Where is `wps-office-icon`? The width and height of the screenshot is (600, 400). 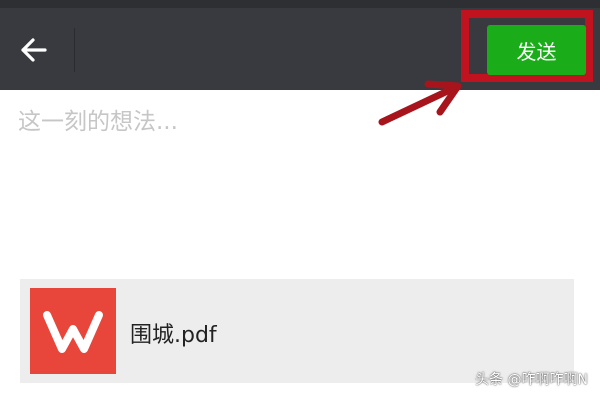
wps-office-icon is located at coordinates (73, 331).